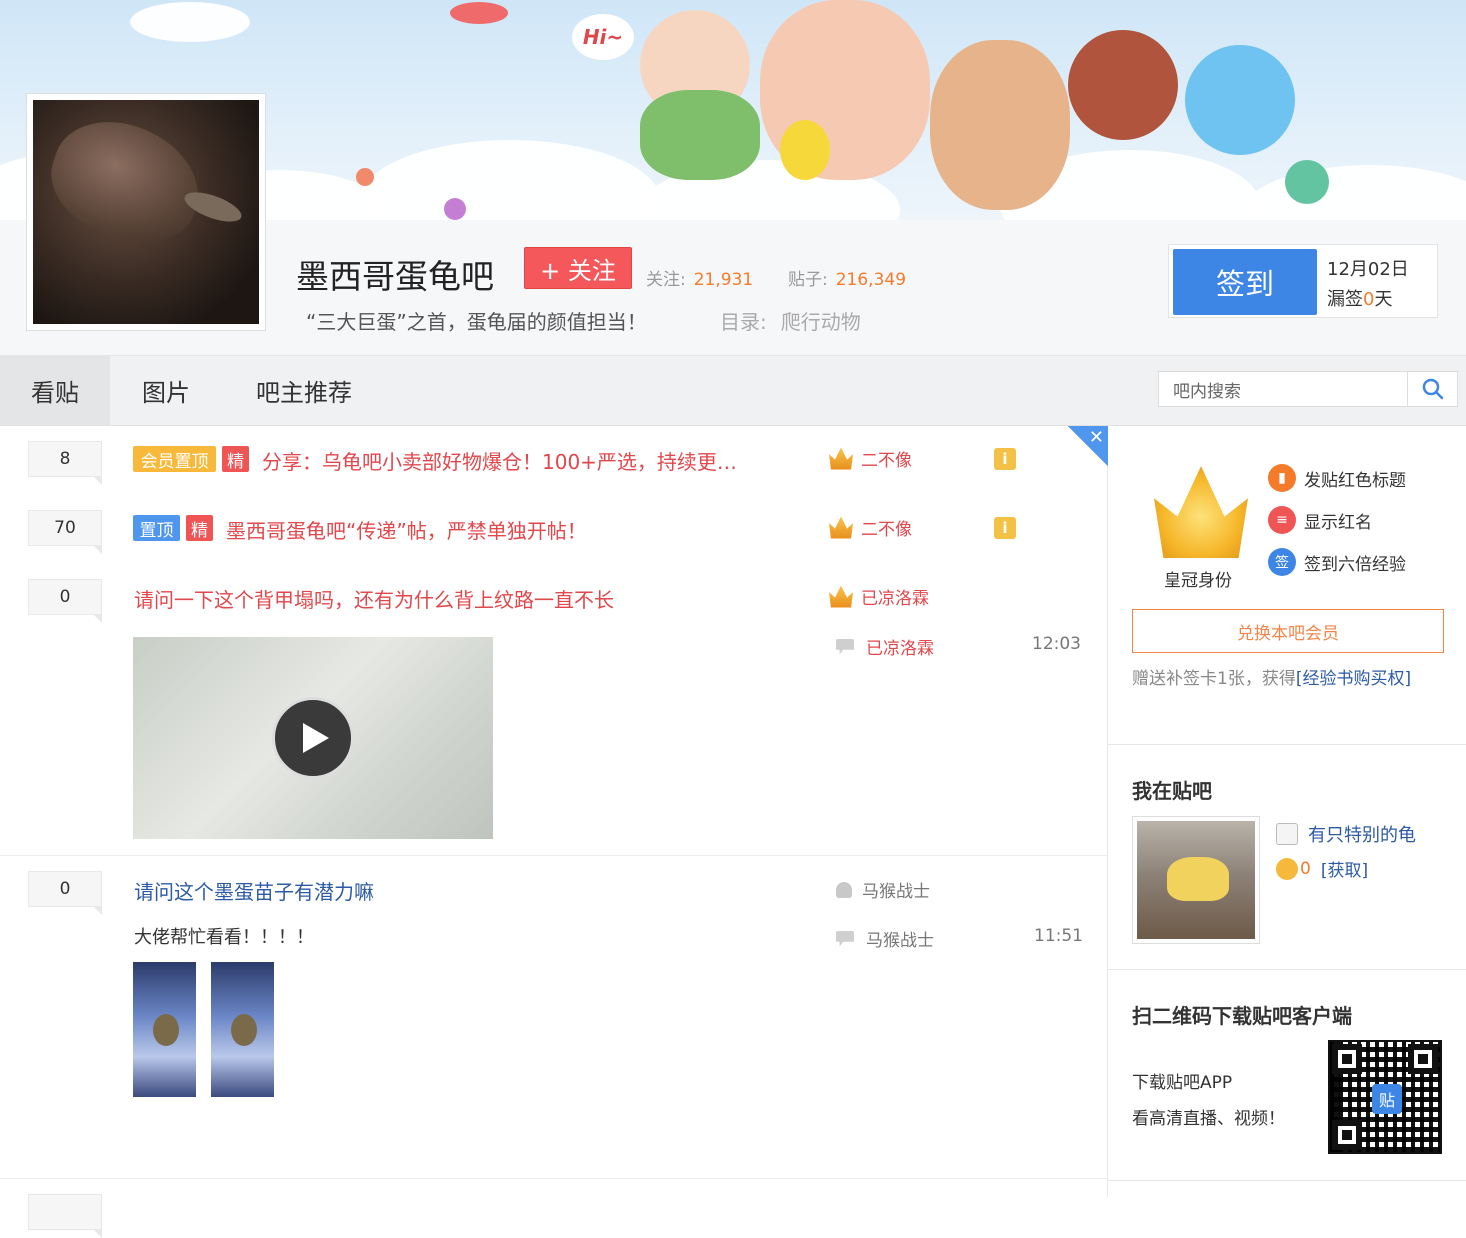  Describe the element at coordinates (1182, 1083) in the screenshot. I see `app-download-line: 下载贴吧APP` at that location.